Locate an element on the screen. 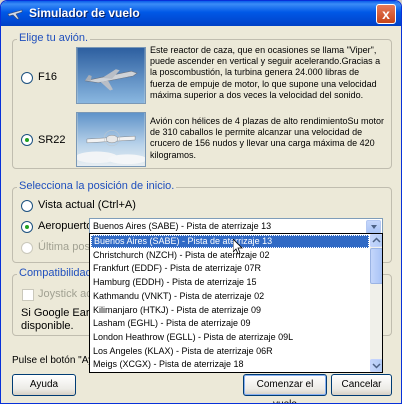  sr22-radio is located at coordinates (27, 140).